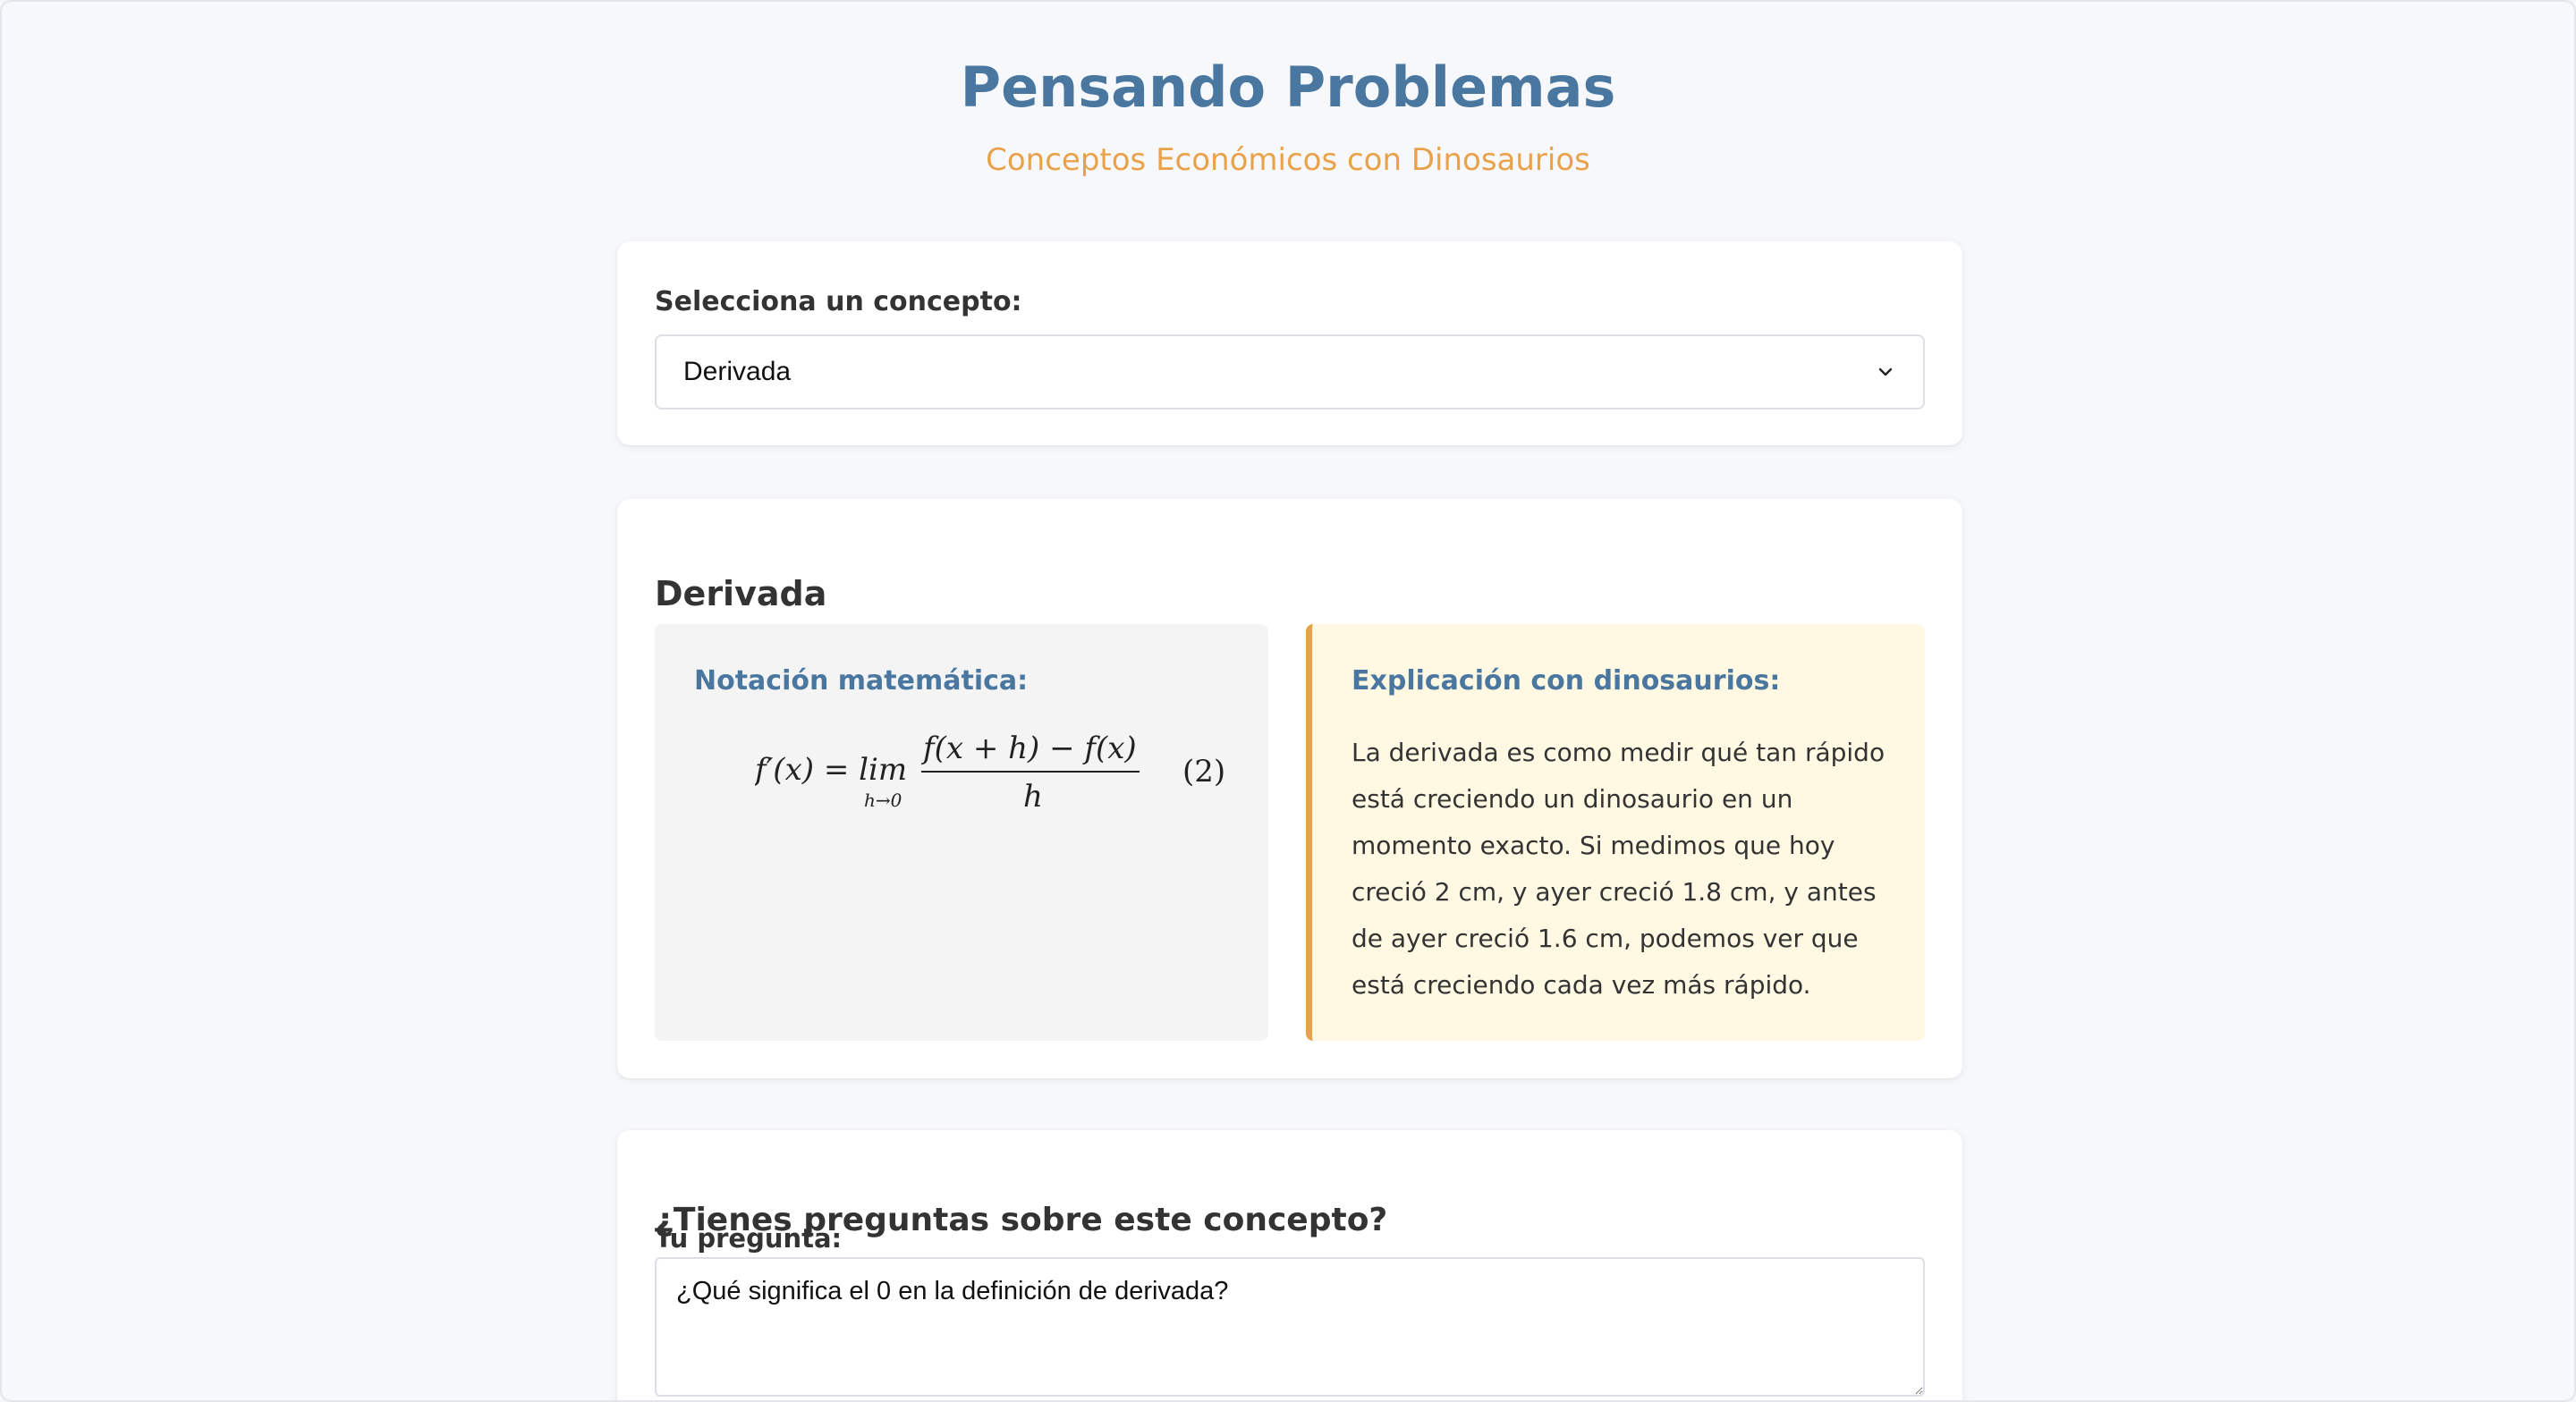 The height and width of the screenshot is (1402, 2576). I want to click on concept-select-label: Selecciona un concepto:, so click(838, 301).